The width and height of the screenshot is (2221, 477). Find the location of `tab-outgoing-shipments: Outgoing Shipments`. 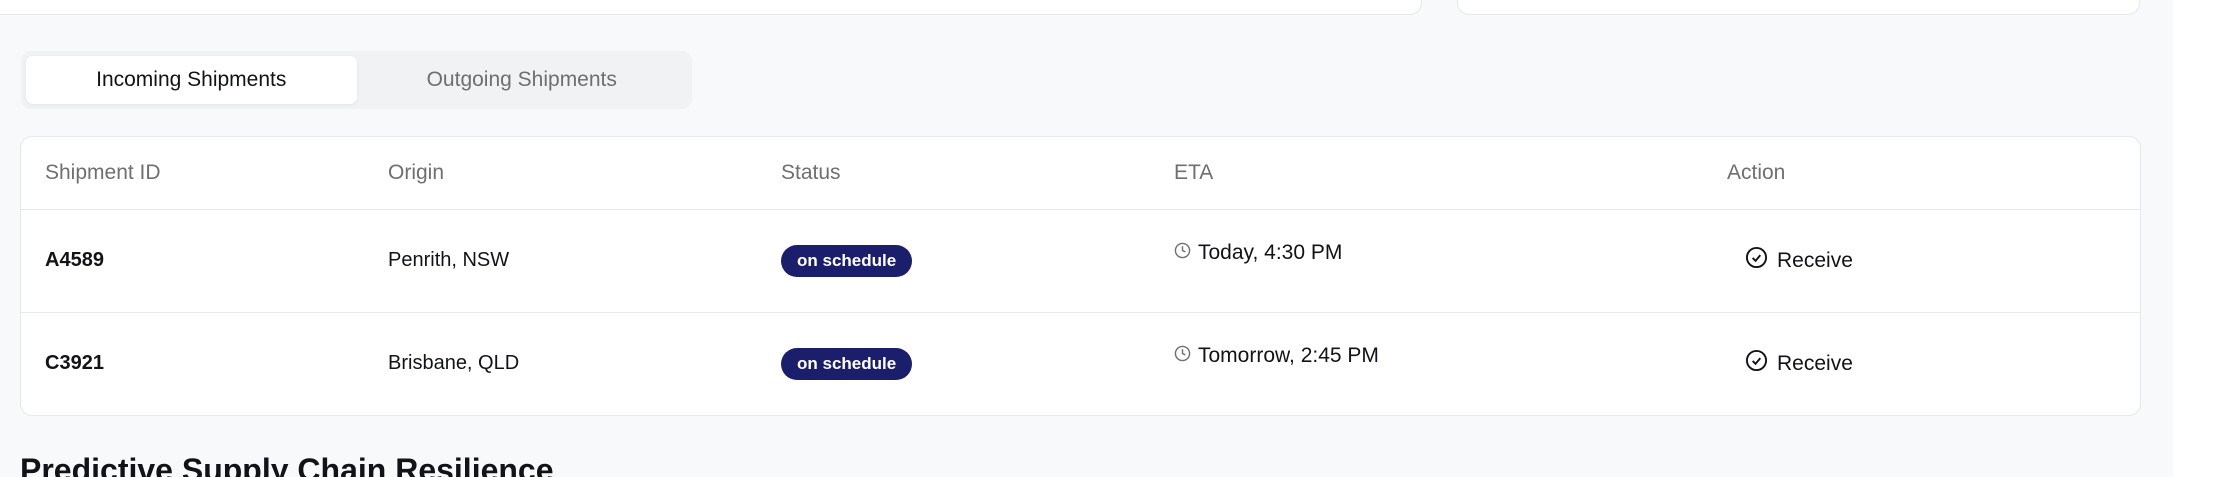

tab-outgoing-shipments: Outgoing Shipments is located at coordinates (522, 80).